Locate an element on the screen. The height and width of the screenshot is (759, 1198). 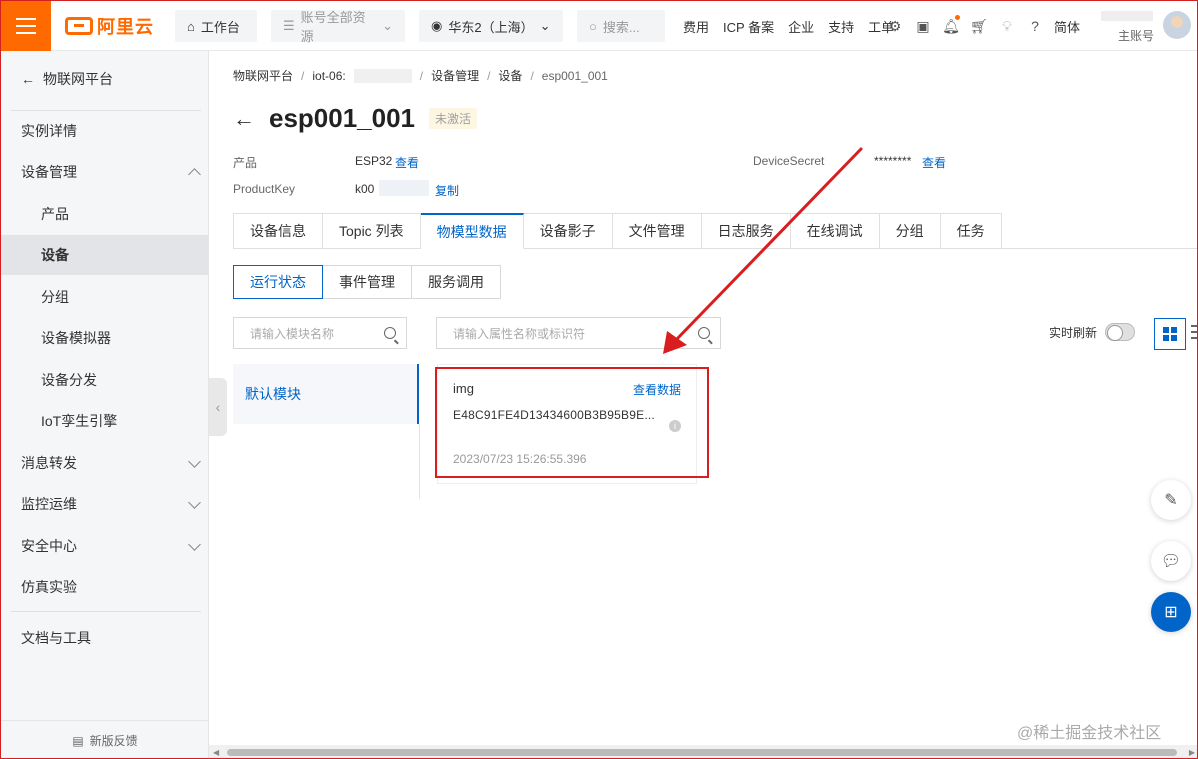
help-icon: ? is located at coordinates (1035, 26).